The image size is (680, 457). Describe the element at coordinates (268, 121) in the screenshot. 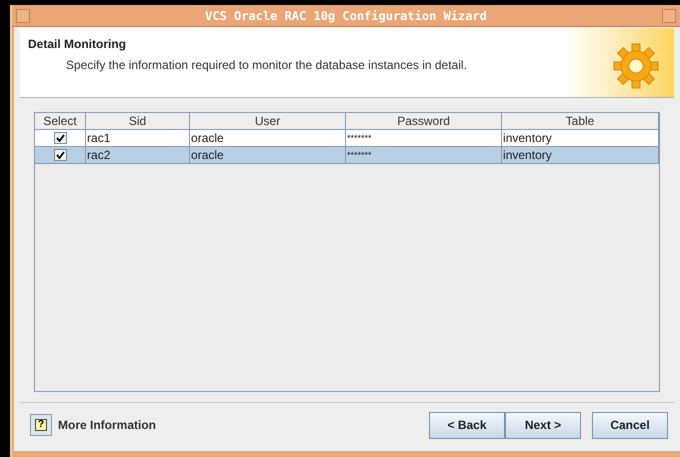

I see `column-header: User` at that location.